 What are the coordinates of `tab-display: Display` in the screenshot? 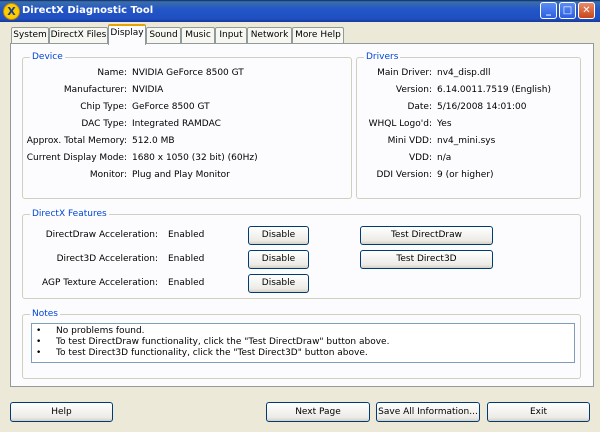 It's located at (127, 34).